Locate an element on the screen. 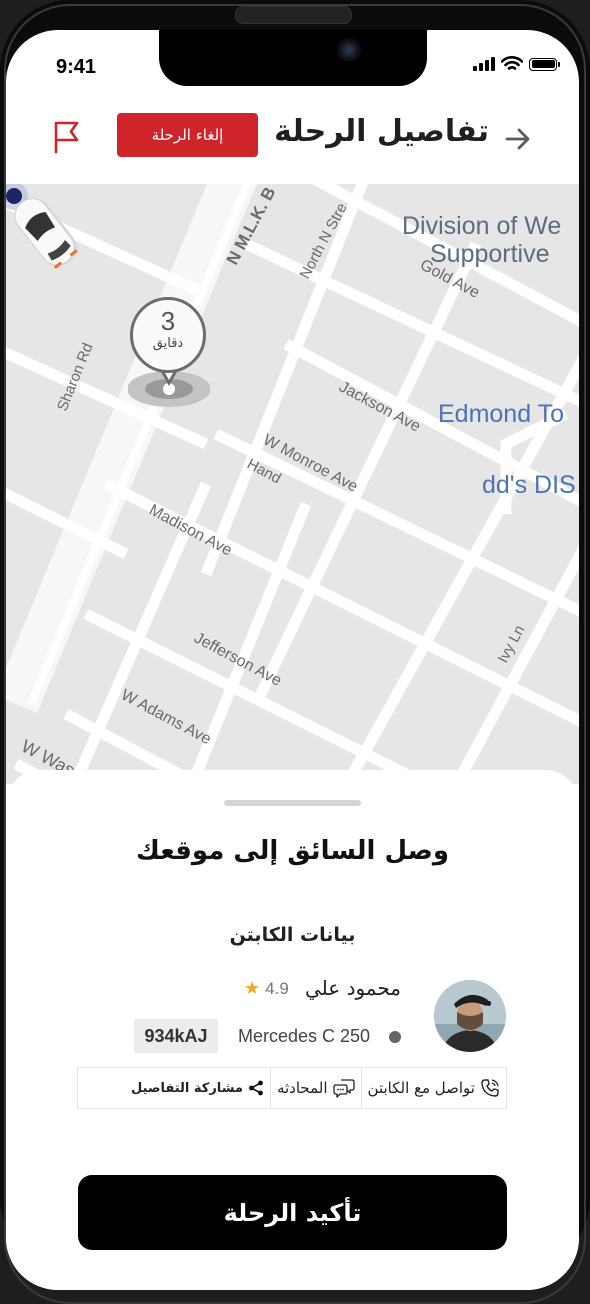  chat-icon is located at coordinates (343, 1088).